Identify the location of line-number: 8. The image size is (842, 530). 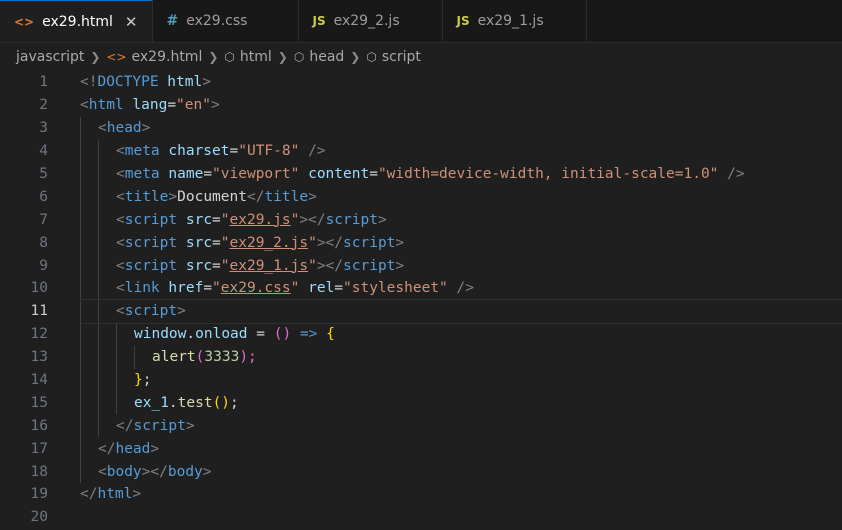
(43, 242).